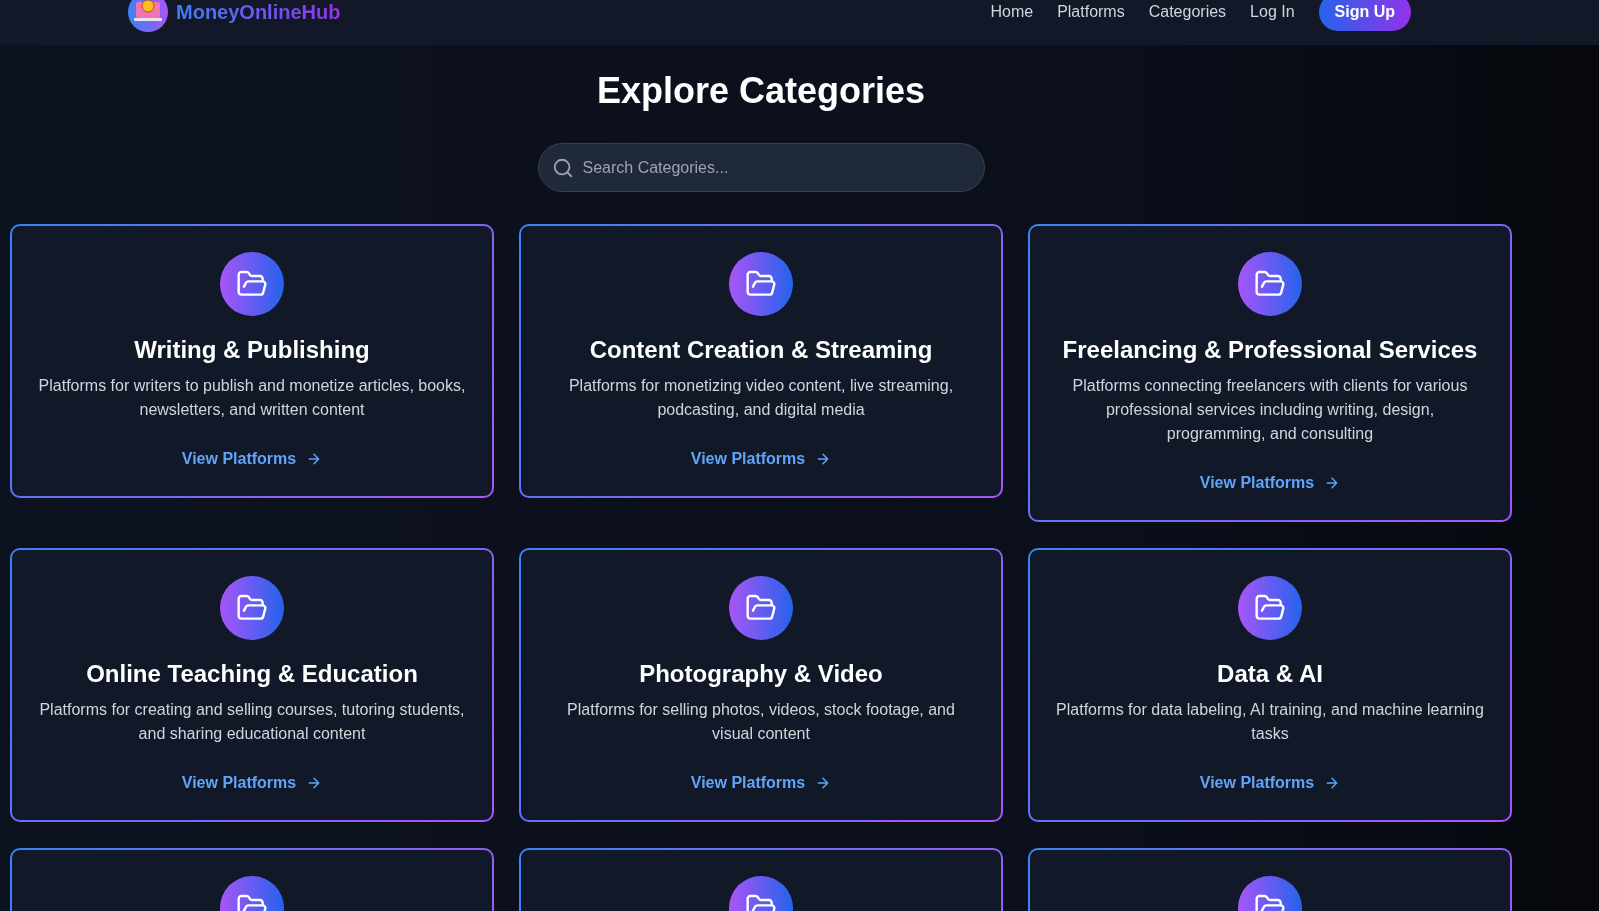 Image resolution: width=1599 pixels, height=911 pixels. I want to click on card-title: Data & AI, so click(1270, 674).